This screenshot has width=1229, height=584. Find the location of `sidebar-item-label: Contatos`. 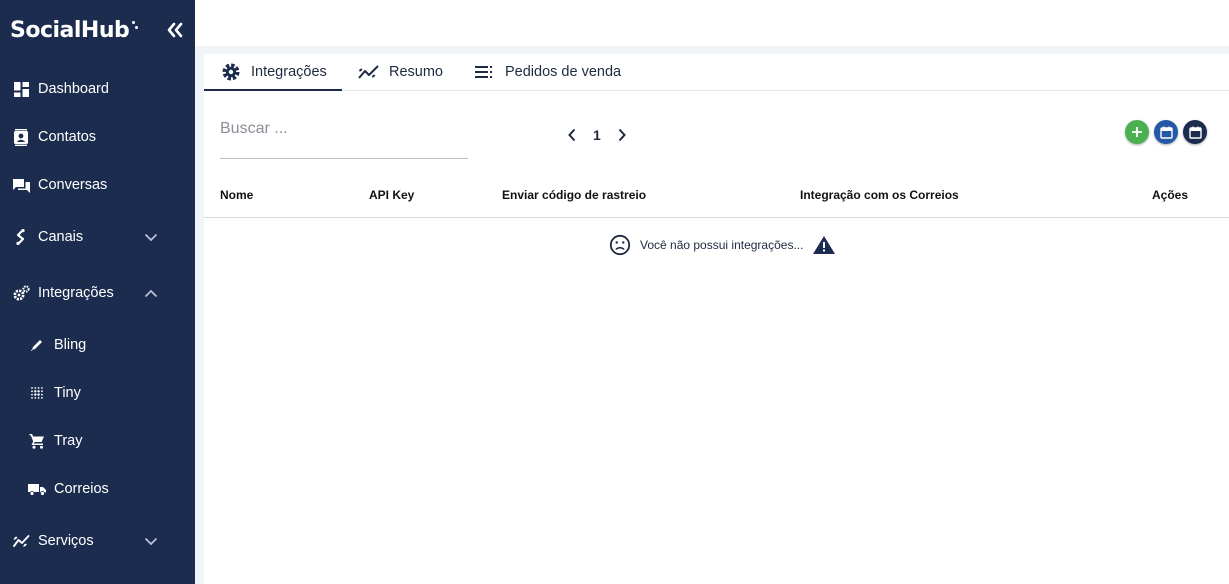

sidebar-item-label: Contatos is located at coordinates (67, 137).